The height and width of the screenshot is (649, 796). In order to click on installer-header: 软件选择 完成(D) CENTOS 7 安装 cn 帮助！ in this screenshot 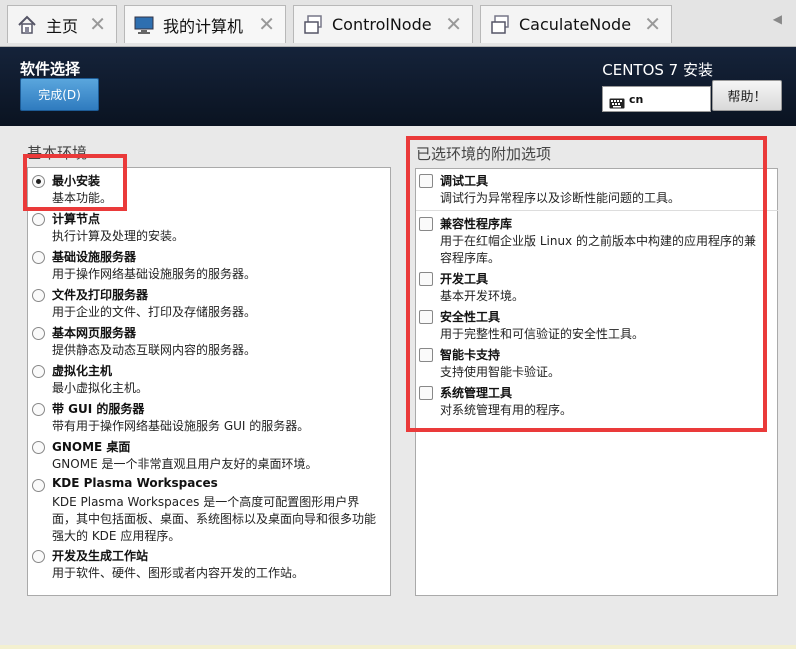, I will do `click(398, 86)`.